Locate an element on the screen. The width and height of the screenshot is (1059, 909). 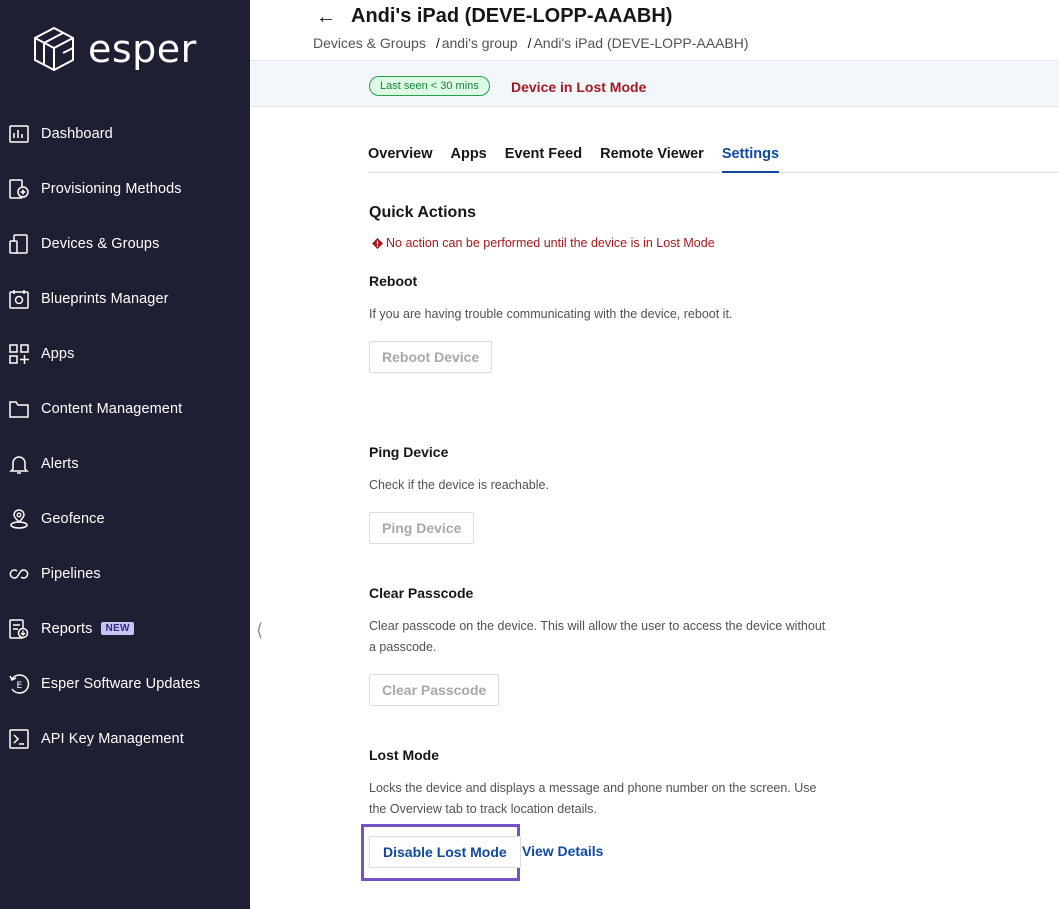
warning-diamond-icon is located at coordinates (377, 243).